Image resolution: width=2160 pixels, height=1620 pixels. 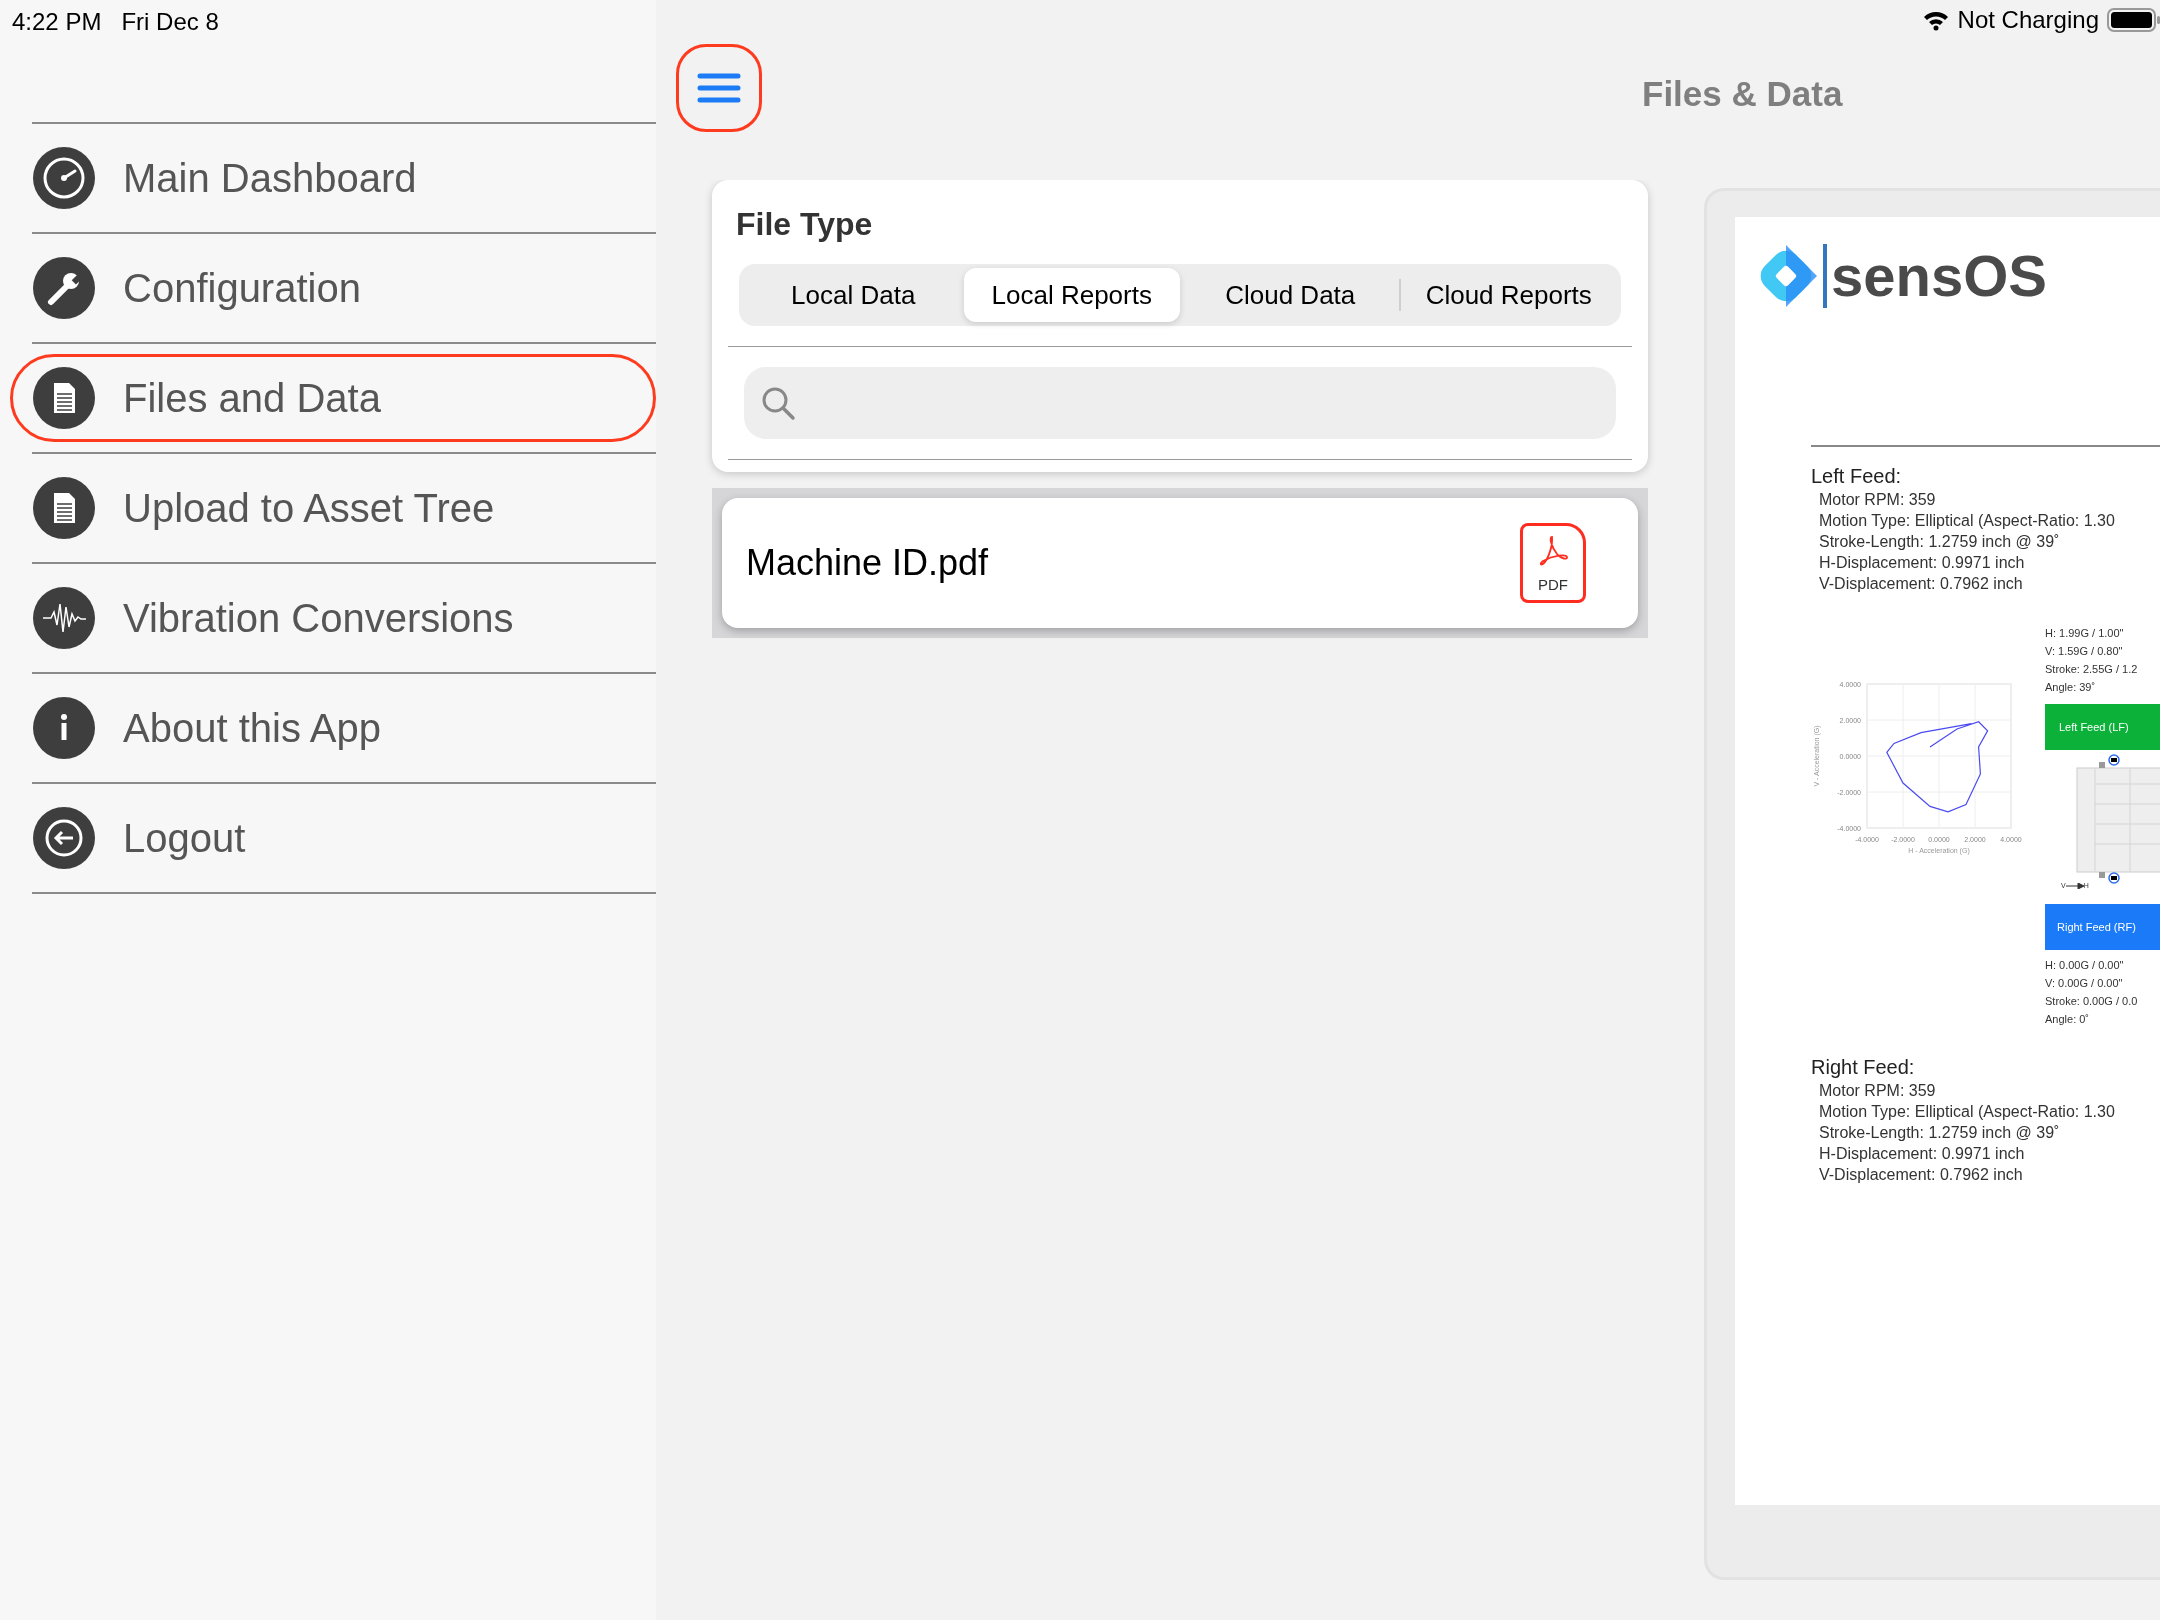 I want to click on file-name: Machine ID.pdf, so click(x=867, y=563).